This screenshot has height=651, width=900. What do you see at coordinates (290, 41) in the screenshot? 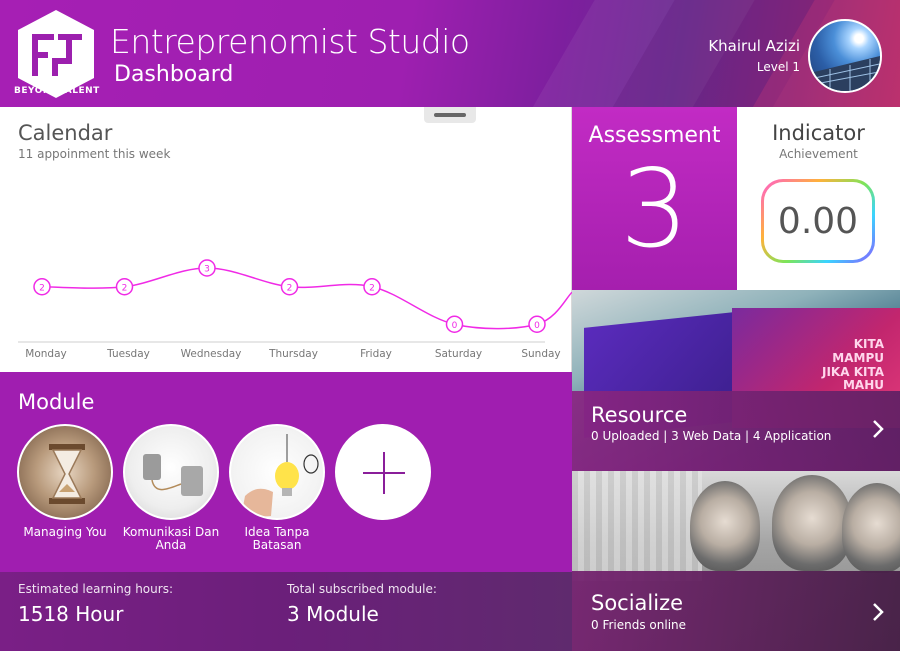
I see `app-title: Entreprenomist Studio` at bounding box center [290, 41].